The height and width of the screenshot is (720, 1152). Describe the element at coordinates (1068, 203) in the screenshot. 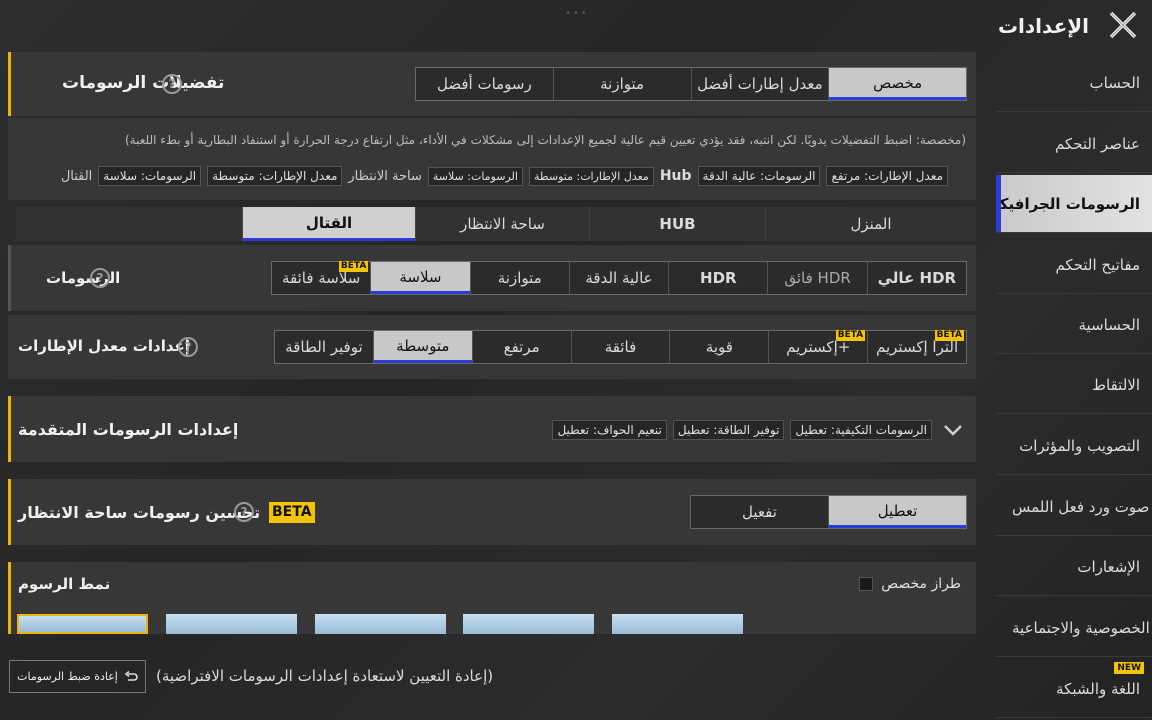

I see `sidebar-item-label: الرسومات الجرافيكية` at that location.